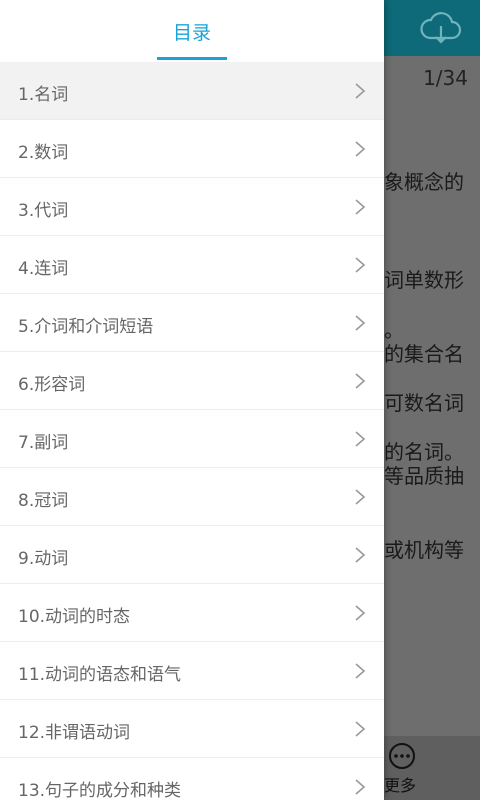 This screenshot has width=480, height=800. I want to click on toc-item: 7.副词, so click(192, 439).